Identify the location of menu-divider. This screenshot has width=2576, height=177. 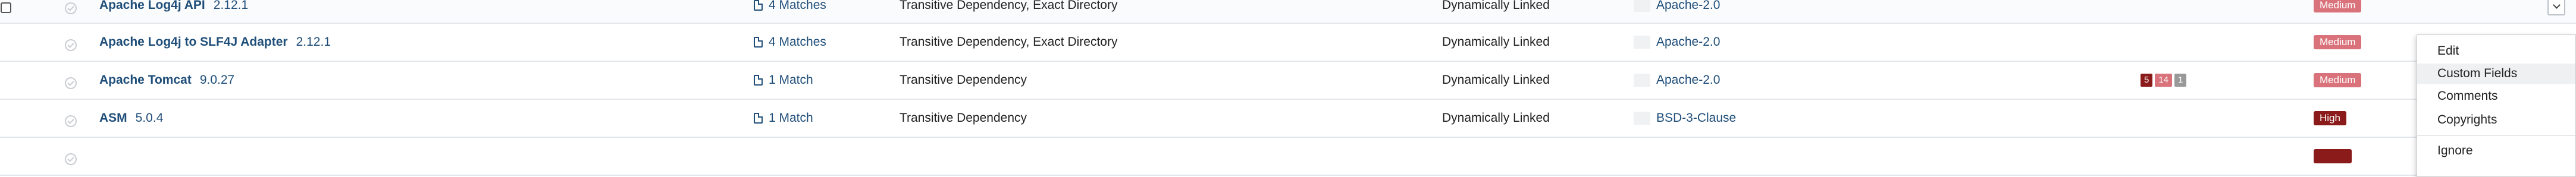
(2496, 135).